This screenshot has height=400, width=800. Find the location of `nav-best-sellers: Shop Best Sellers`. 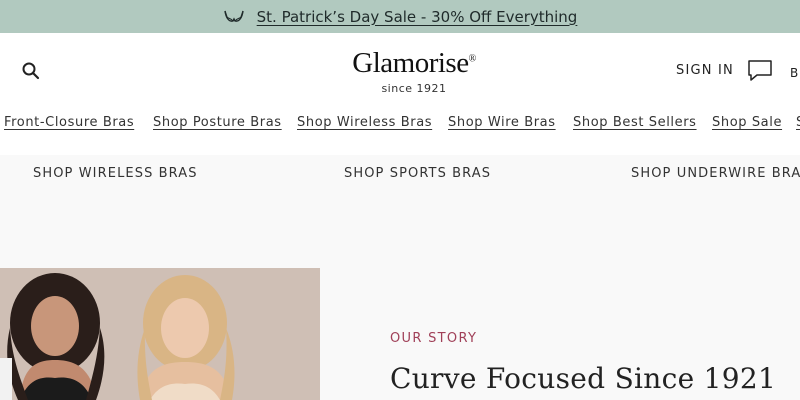

nav-best-sellers: Shop Best Sellers is located at coordinates (635, 122).